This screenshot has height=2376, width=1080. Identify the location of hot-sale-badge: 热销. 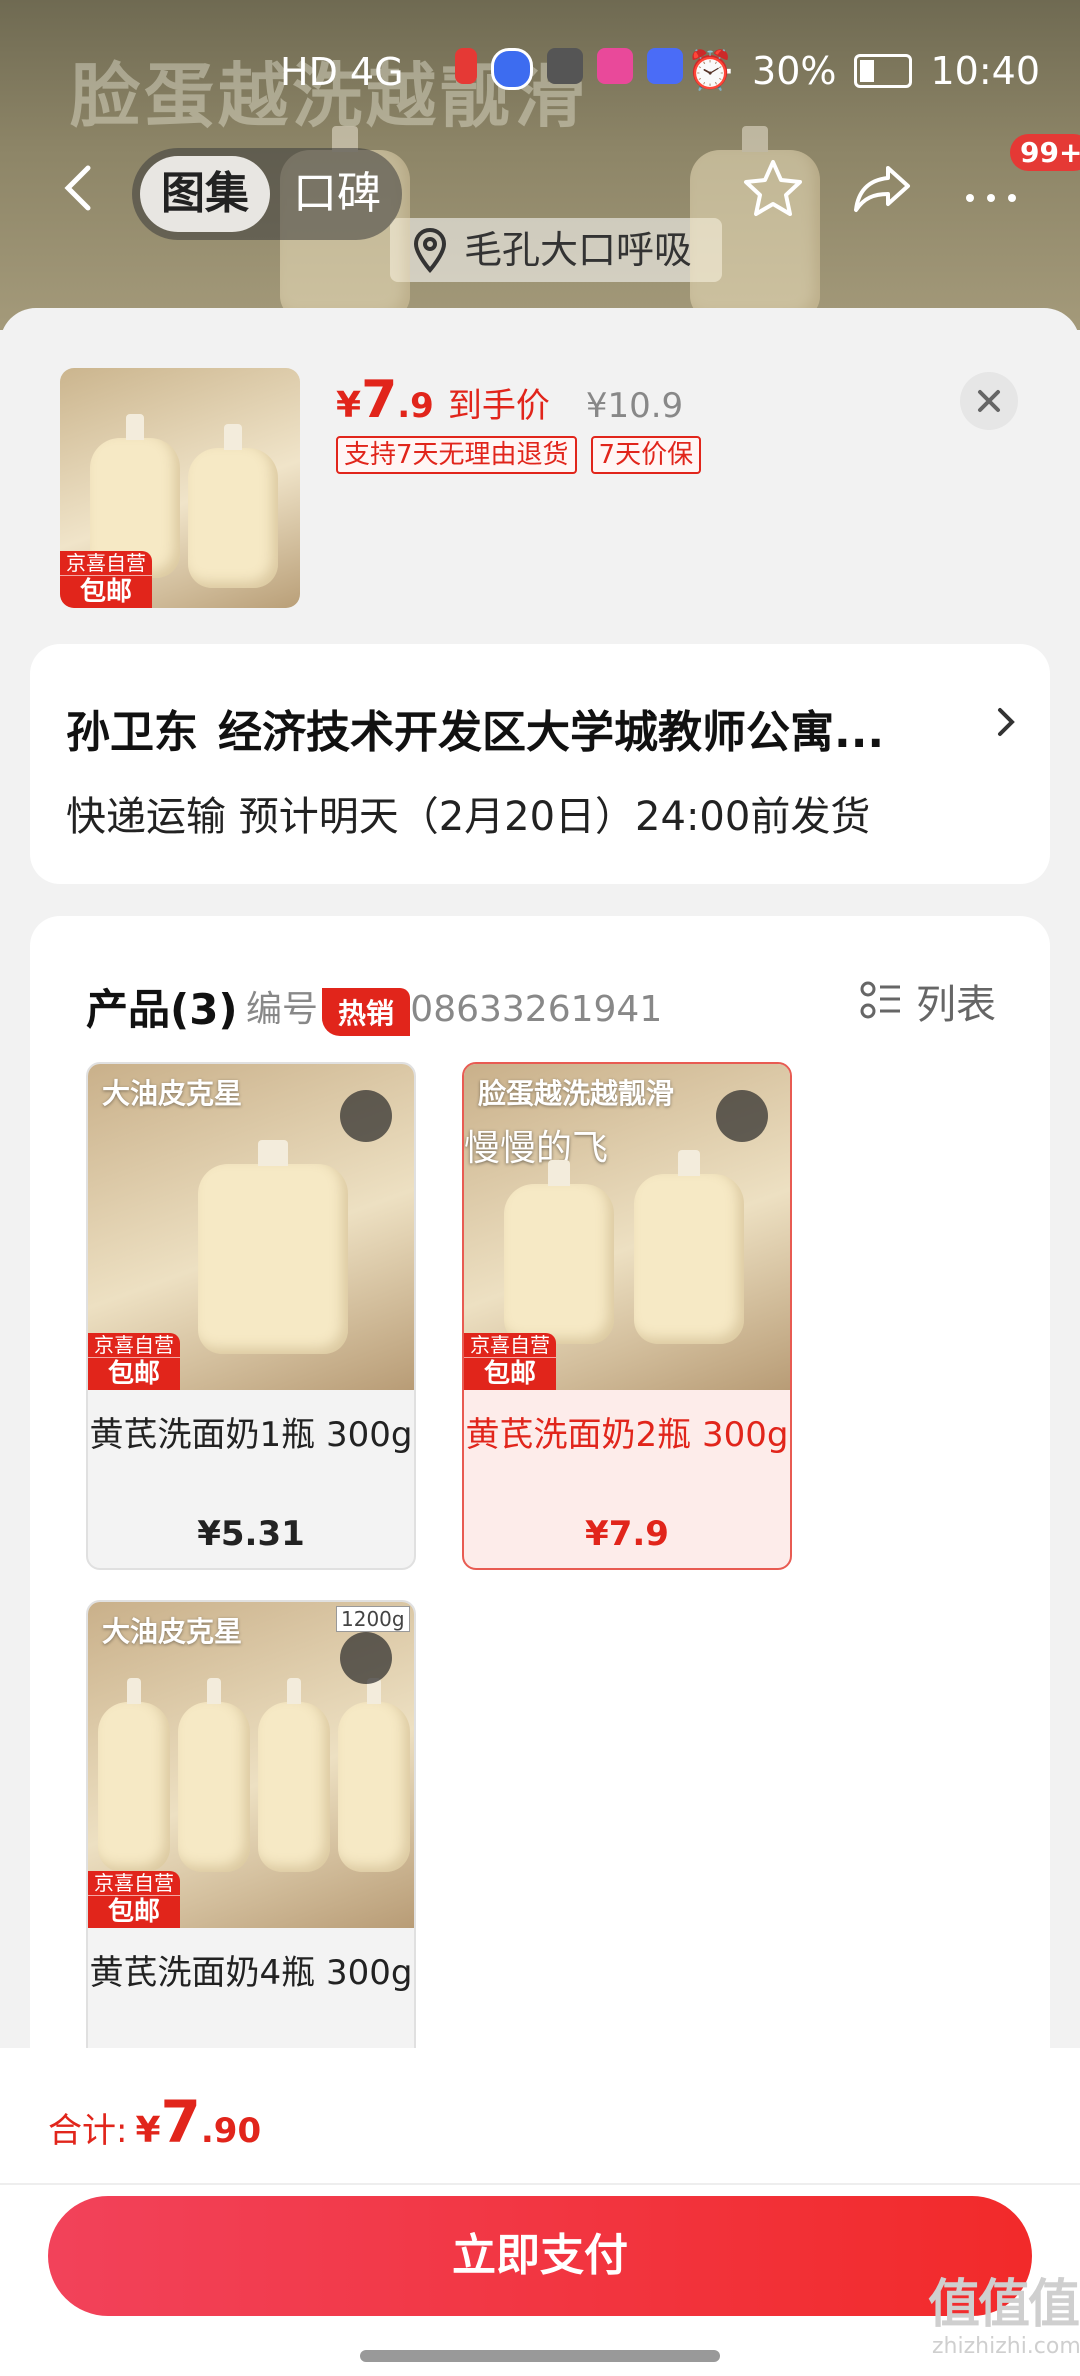
(366, 1012).